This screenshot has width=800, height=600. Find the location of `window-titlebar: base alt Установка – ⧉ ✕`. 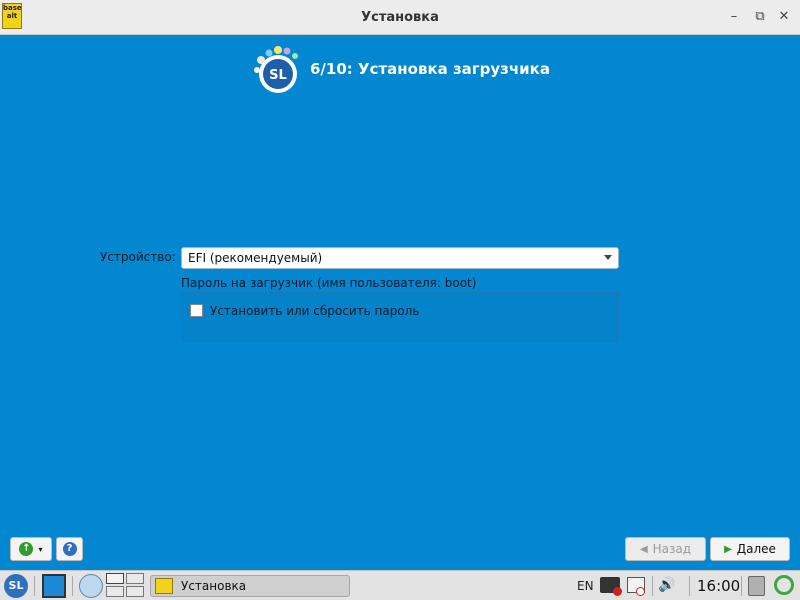

window-titlebar: base alt Установка – ⧉ ✕ is located at coordinates (400, 17).